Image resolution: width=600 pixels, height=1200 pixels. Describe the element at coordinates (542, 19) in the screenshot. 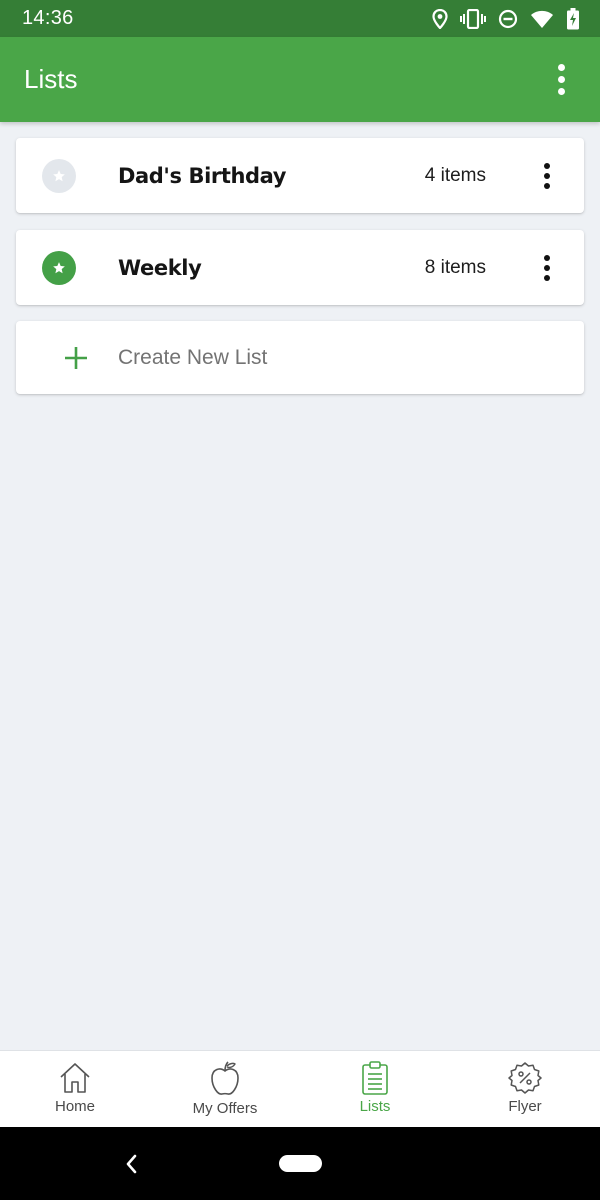

I see `wifi-icon` at that location.